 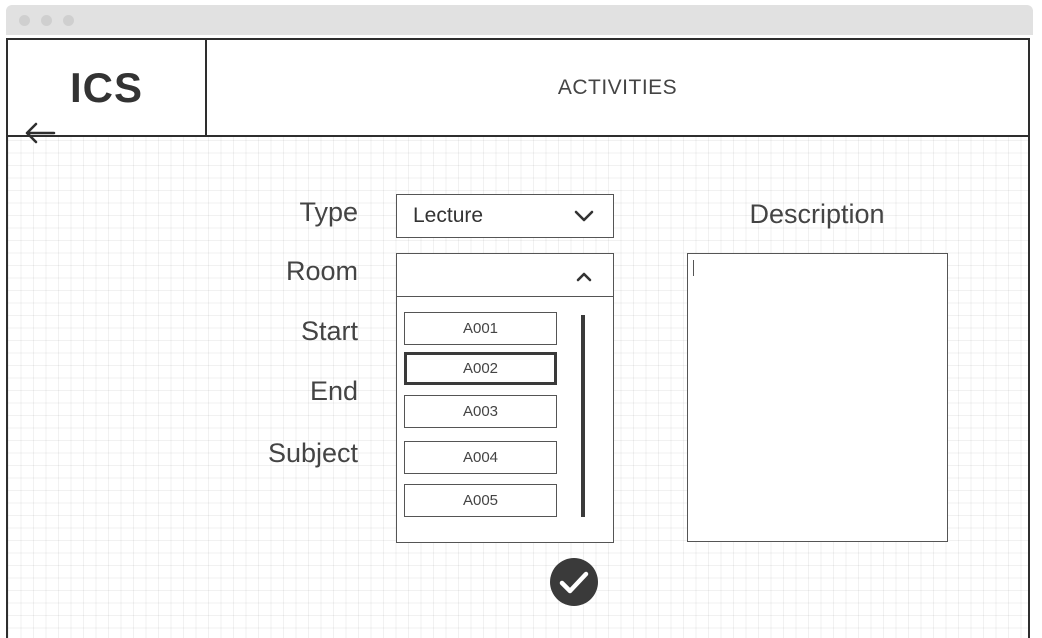 I want to click on subject-label: Subject, so click(x=312, y=453).